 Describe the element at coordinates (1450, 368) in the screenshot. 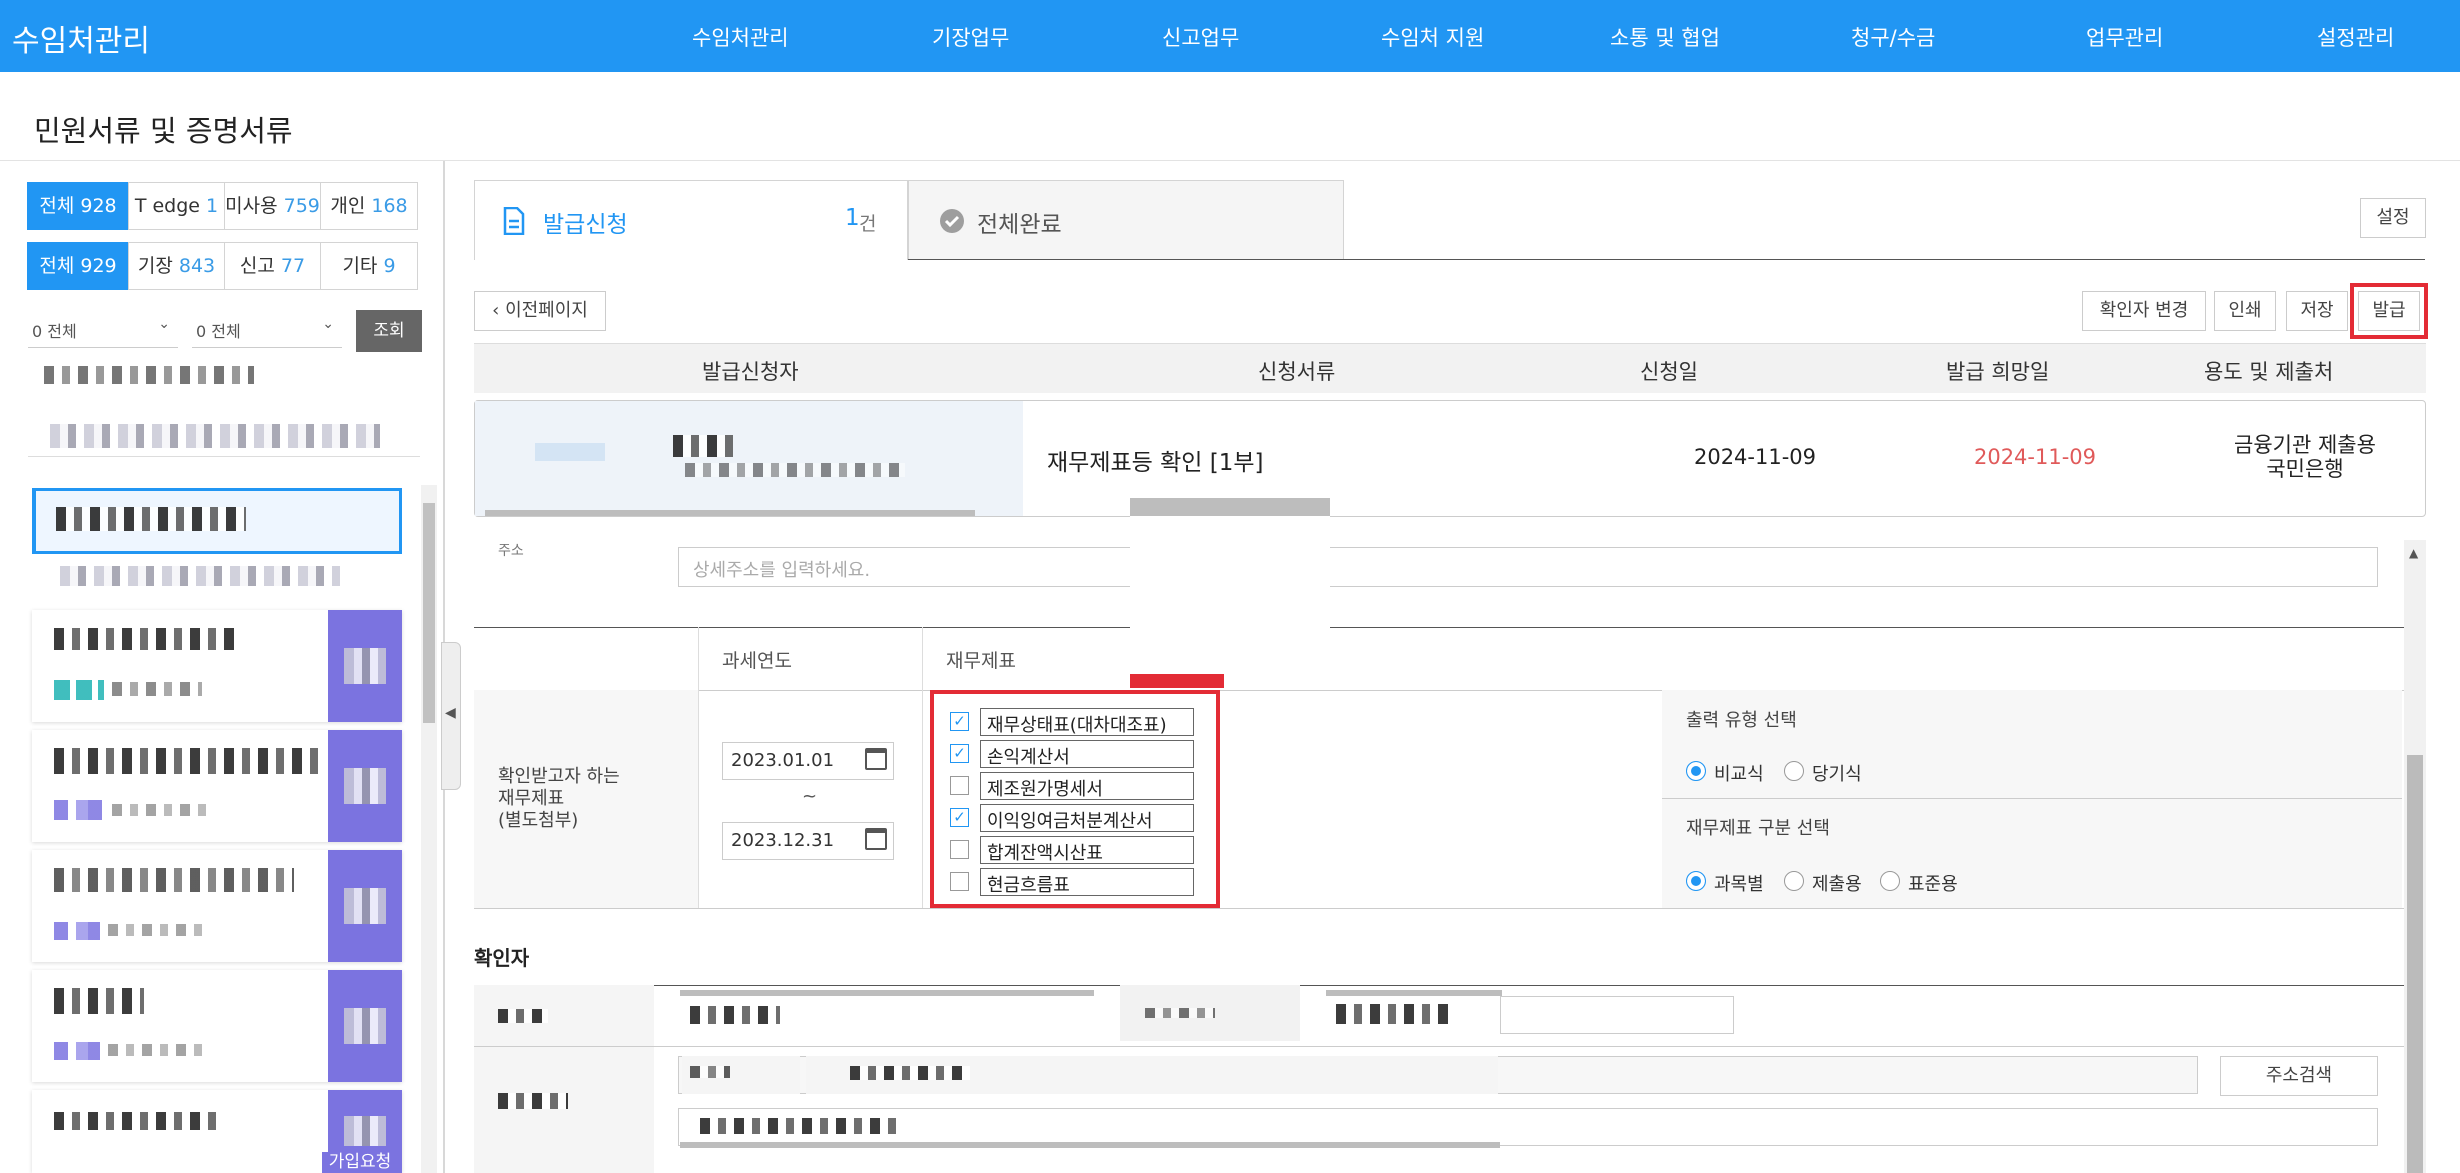

I see `request-table-header: 발급신청자 신청서류 신청일 발급 희망일 용도 및 제출처` at that location.